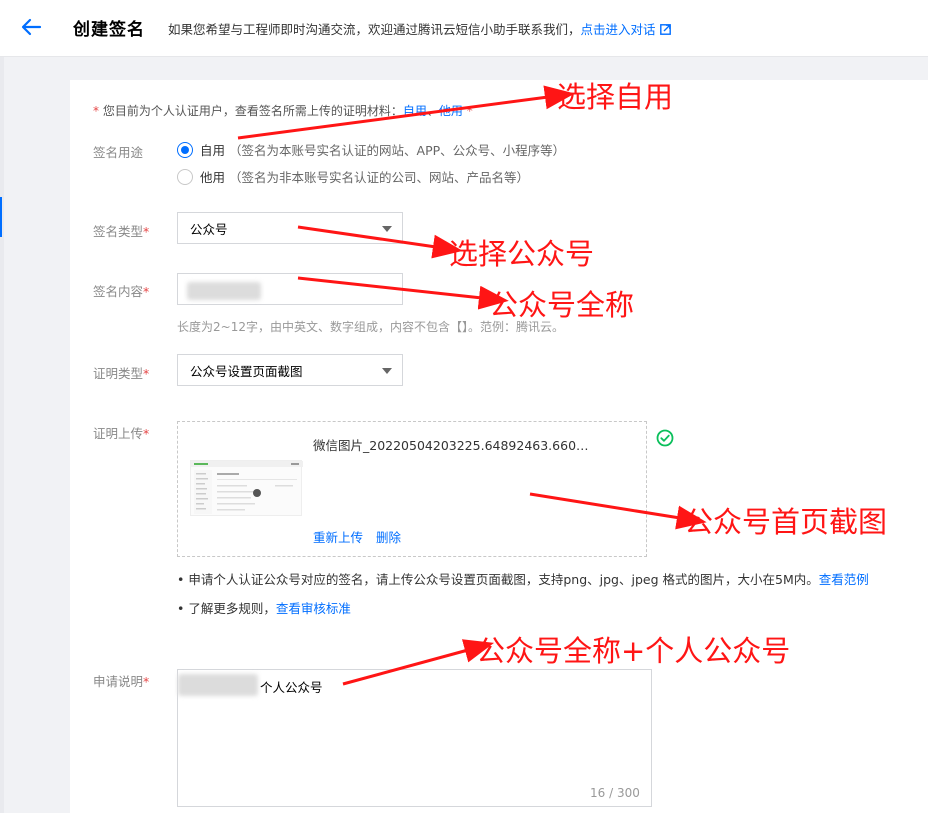 This screenshot has width=928, height=813. What do you see at coordinates (522, 254) in the screenshot?
I see `annotation-select-account: 选择公众号` at bounding box center [522, 254].